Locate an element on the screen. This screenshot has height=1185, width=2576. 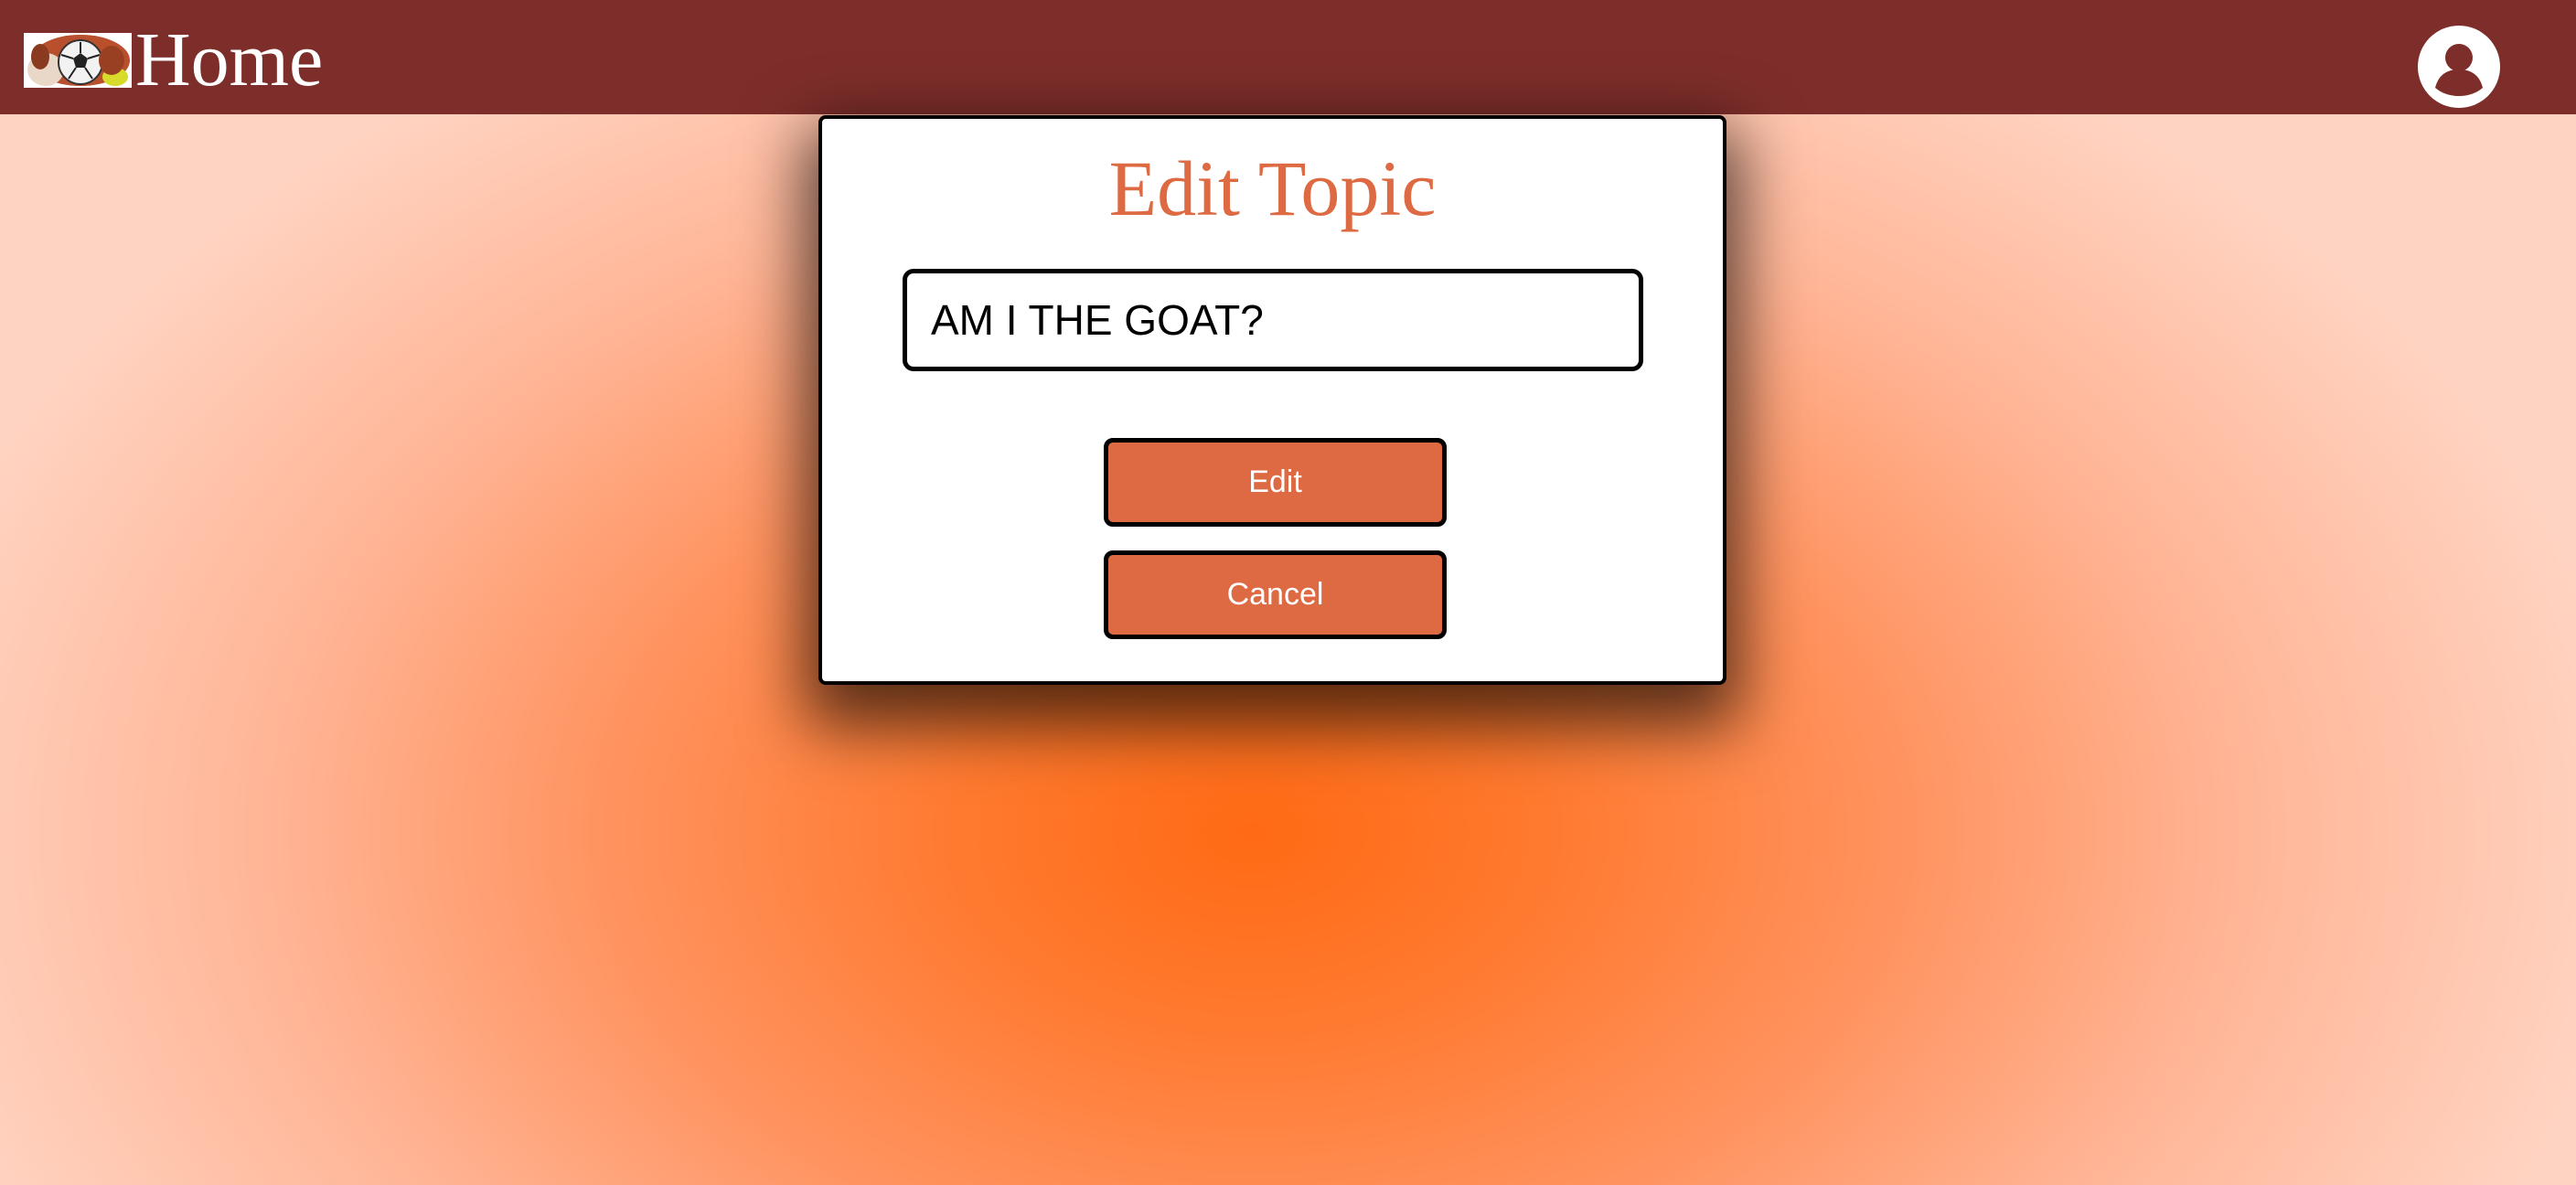
page-title: Home is located at coordinates (229, 60).